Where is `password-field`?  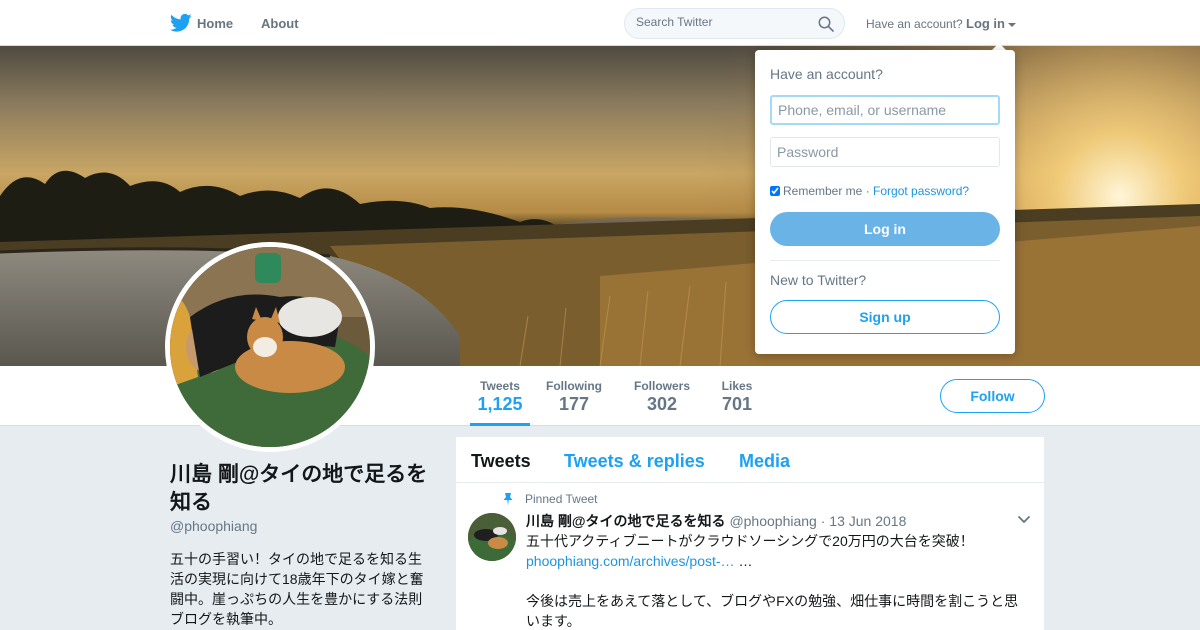 password-field is located at coordinates (885, 152).